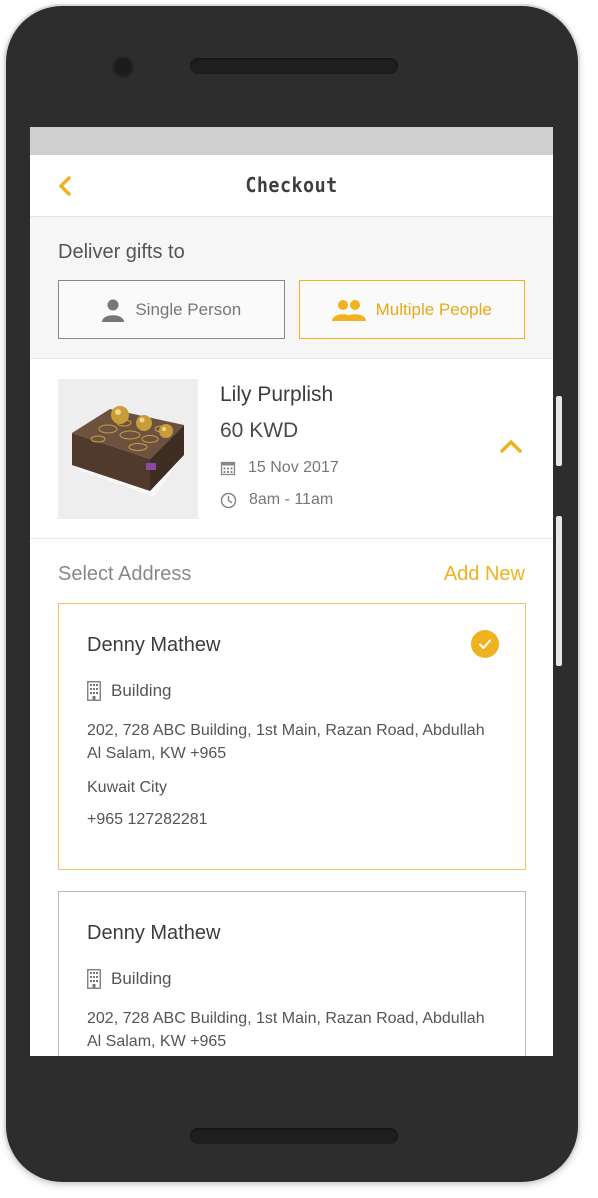  I want to click on people-icon, so click(348, 310).